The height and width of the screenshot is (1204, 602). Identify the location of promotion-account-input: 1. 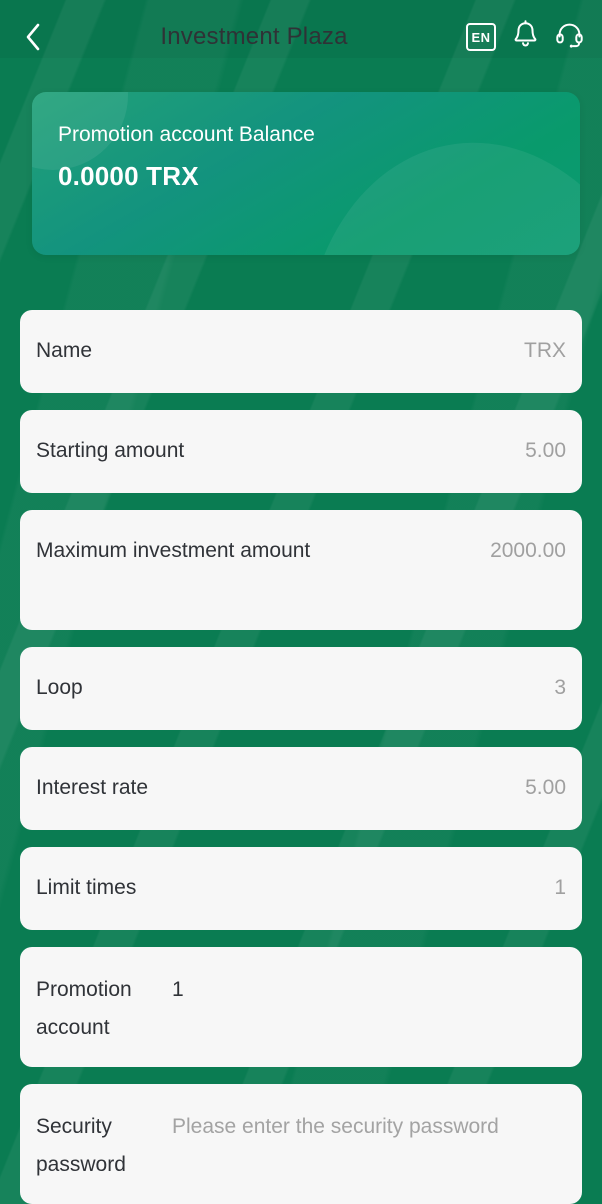
(369, 990).